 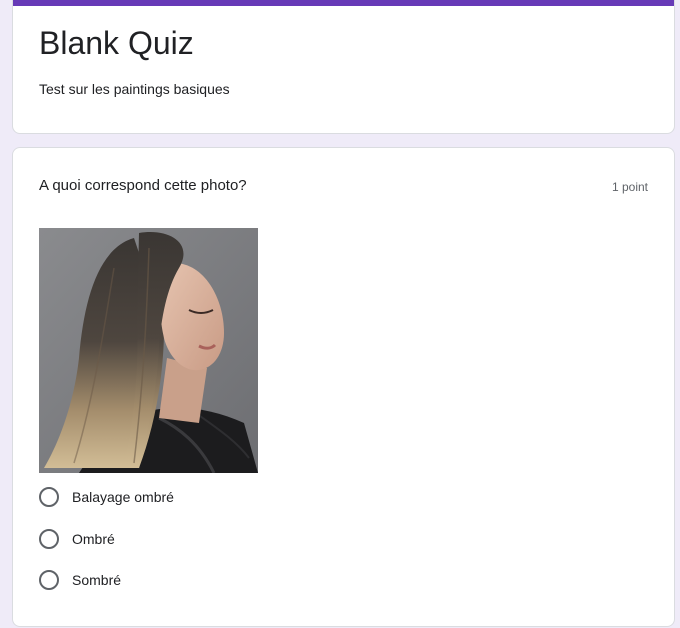 I want to click on woman-ombre-hair-photo, so click(x=148, y=350).